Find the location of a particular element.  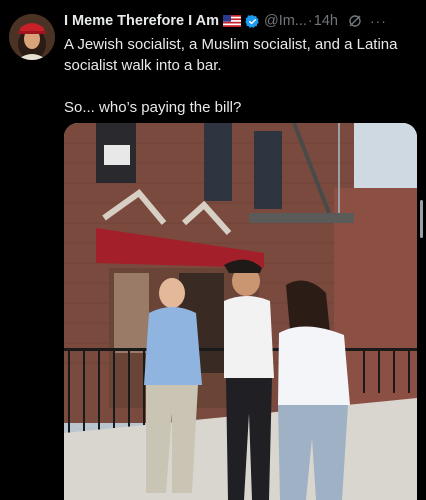

scrollbar is located at coordinates (421, 219).